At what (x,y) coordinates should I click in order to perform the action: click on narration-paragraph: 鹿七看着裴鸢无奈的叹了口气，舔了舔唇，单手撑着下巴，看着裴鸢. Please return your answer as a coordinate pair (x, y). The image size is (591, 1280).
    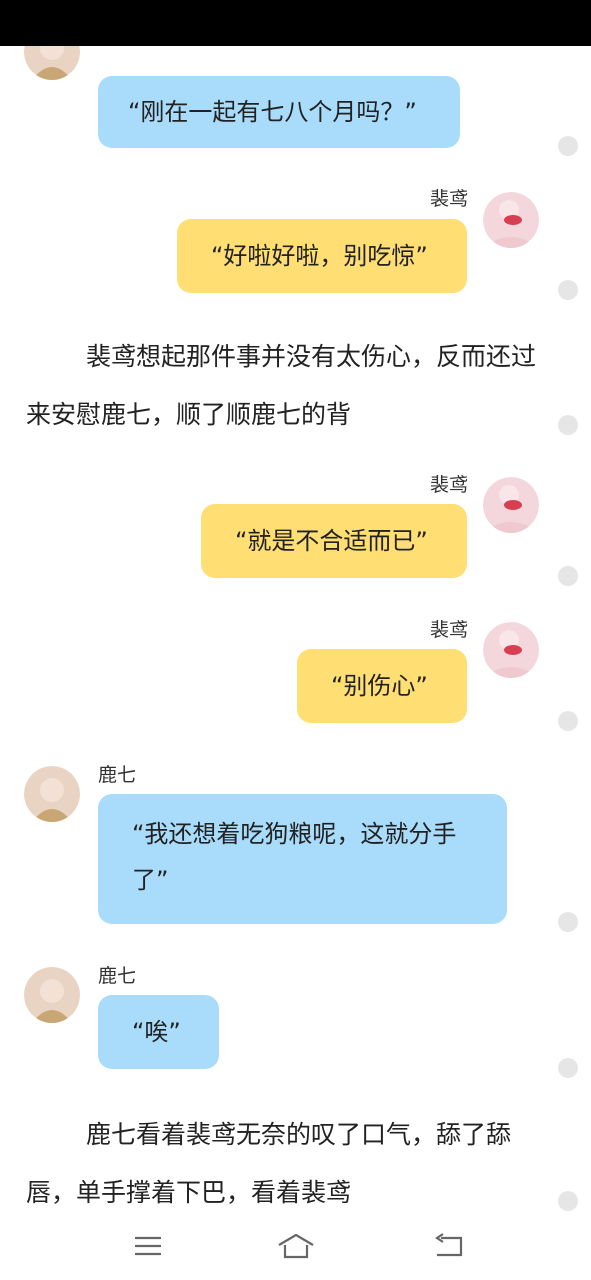
    Looking at the image, I should click on (269, 1163).